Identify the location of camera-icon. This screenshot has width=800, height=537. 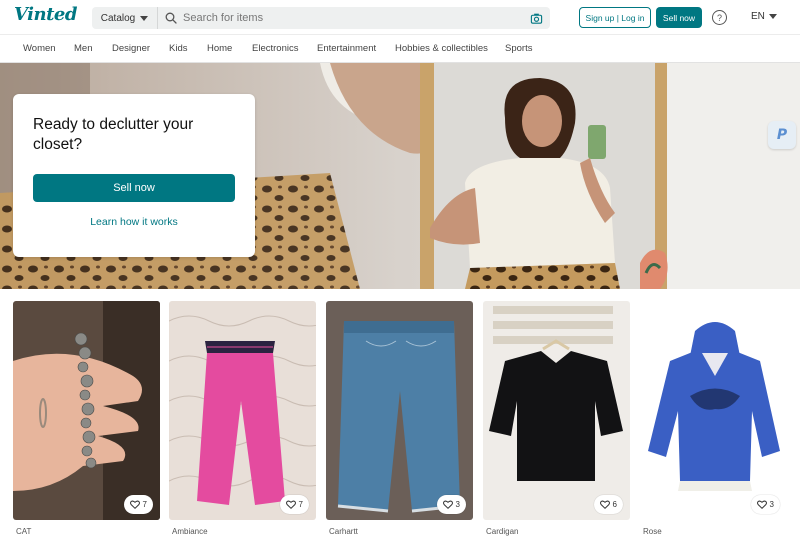
(536, 18).